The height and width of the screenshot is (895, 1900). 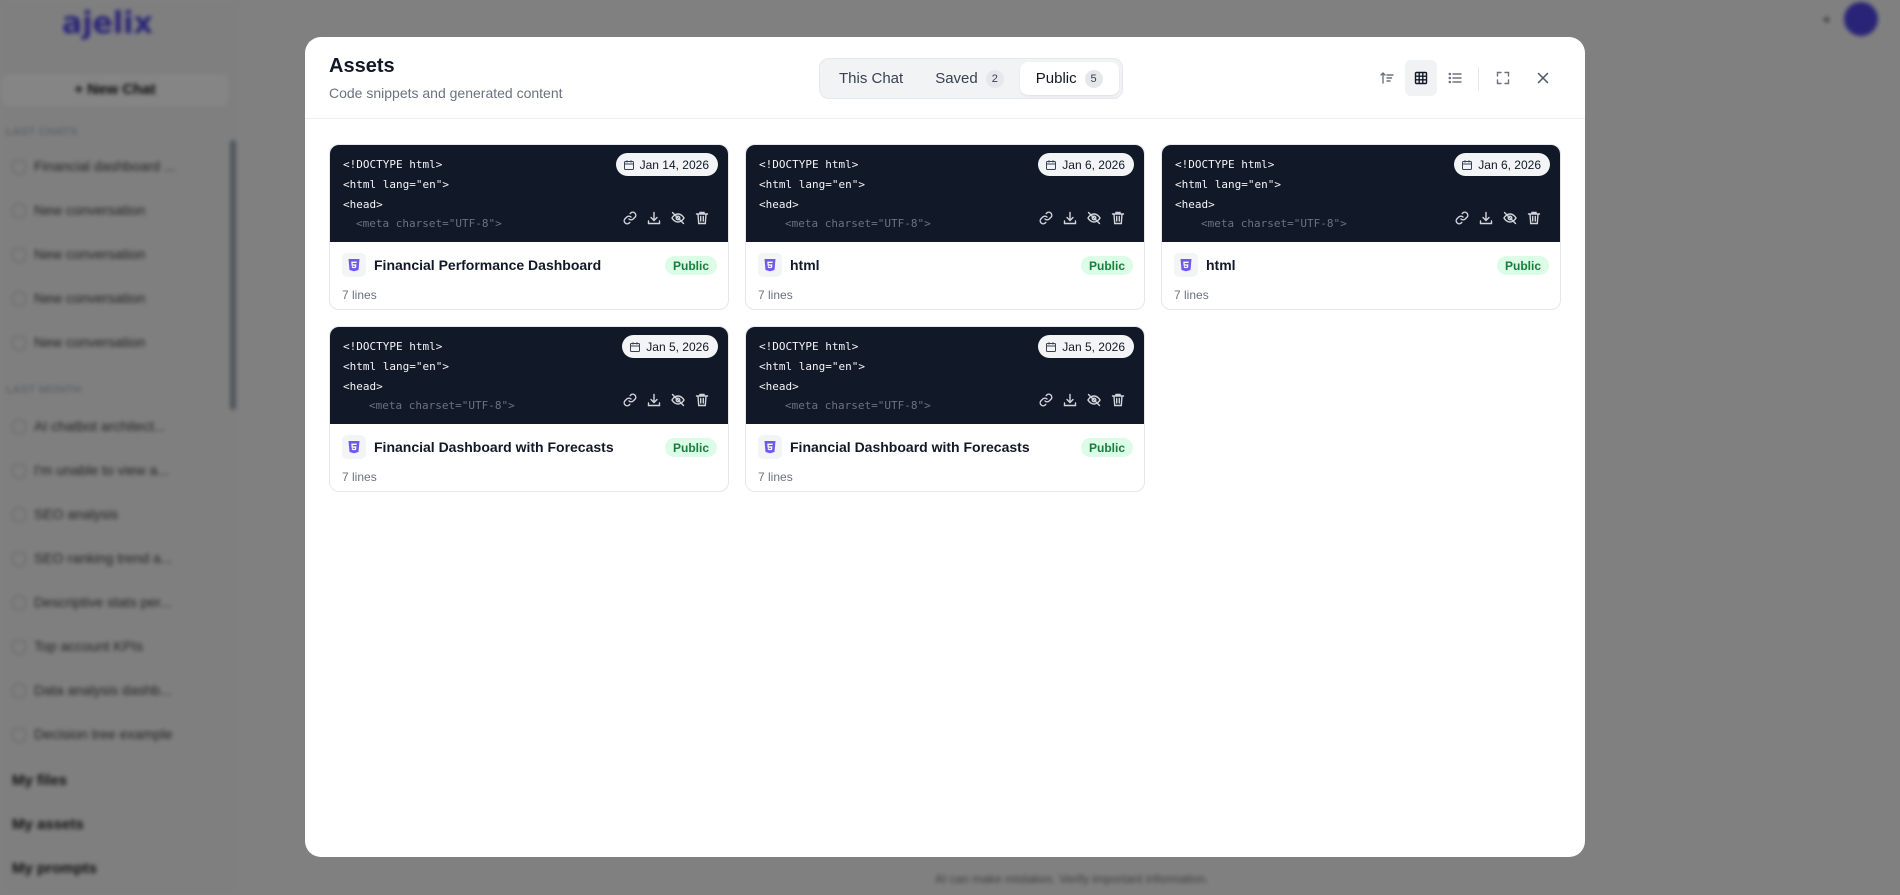 I want to click on tab-public: Public 5, so click(x=1069, y=78).